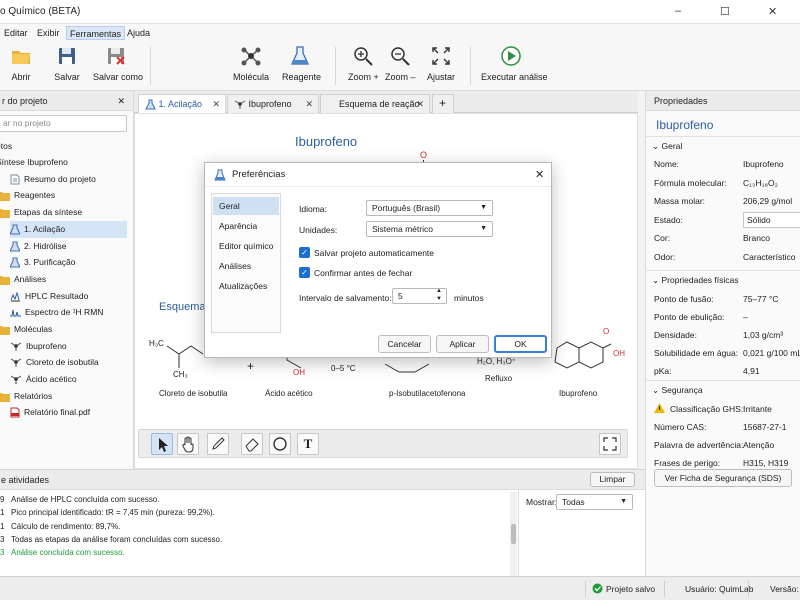  Describe the element at coordinates (723, 101) in the screenshot. I see `properties-header: Propriedades` at that location.